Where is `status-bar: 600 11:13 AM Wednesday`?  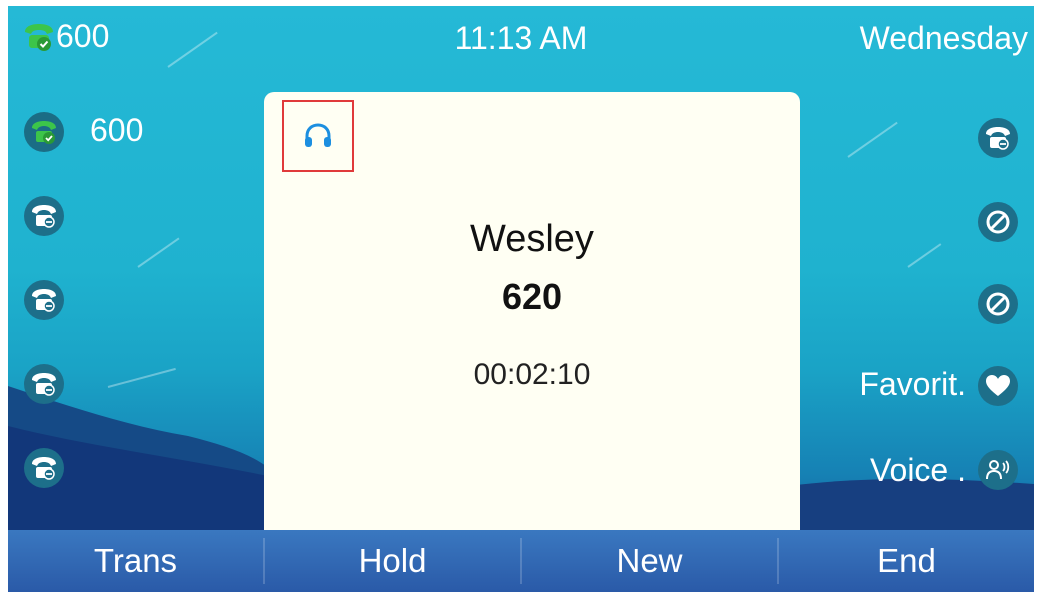
status-bar: 600 11:13 AM Wednesday is located at coordinates (521, 44).